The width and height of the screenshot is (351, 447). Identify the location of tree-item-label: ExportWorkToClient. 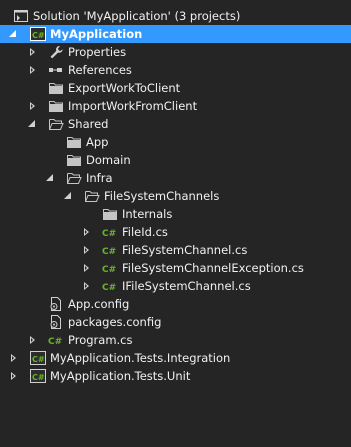
(124, 88).